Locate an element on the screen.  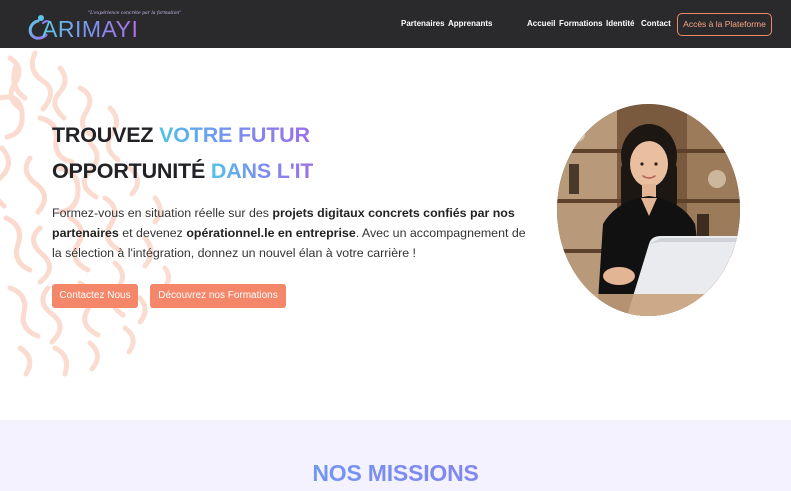
hero-text-part-2: et devenez is located at coordinates (152, 233).